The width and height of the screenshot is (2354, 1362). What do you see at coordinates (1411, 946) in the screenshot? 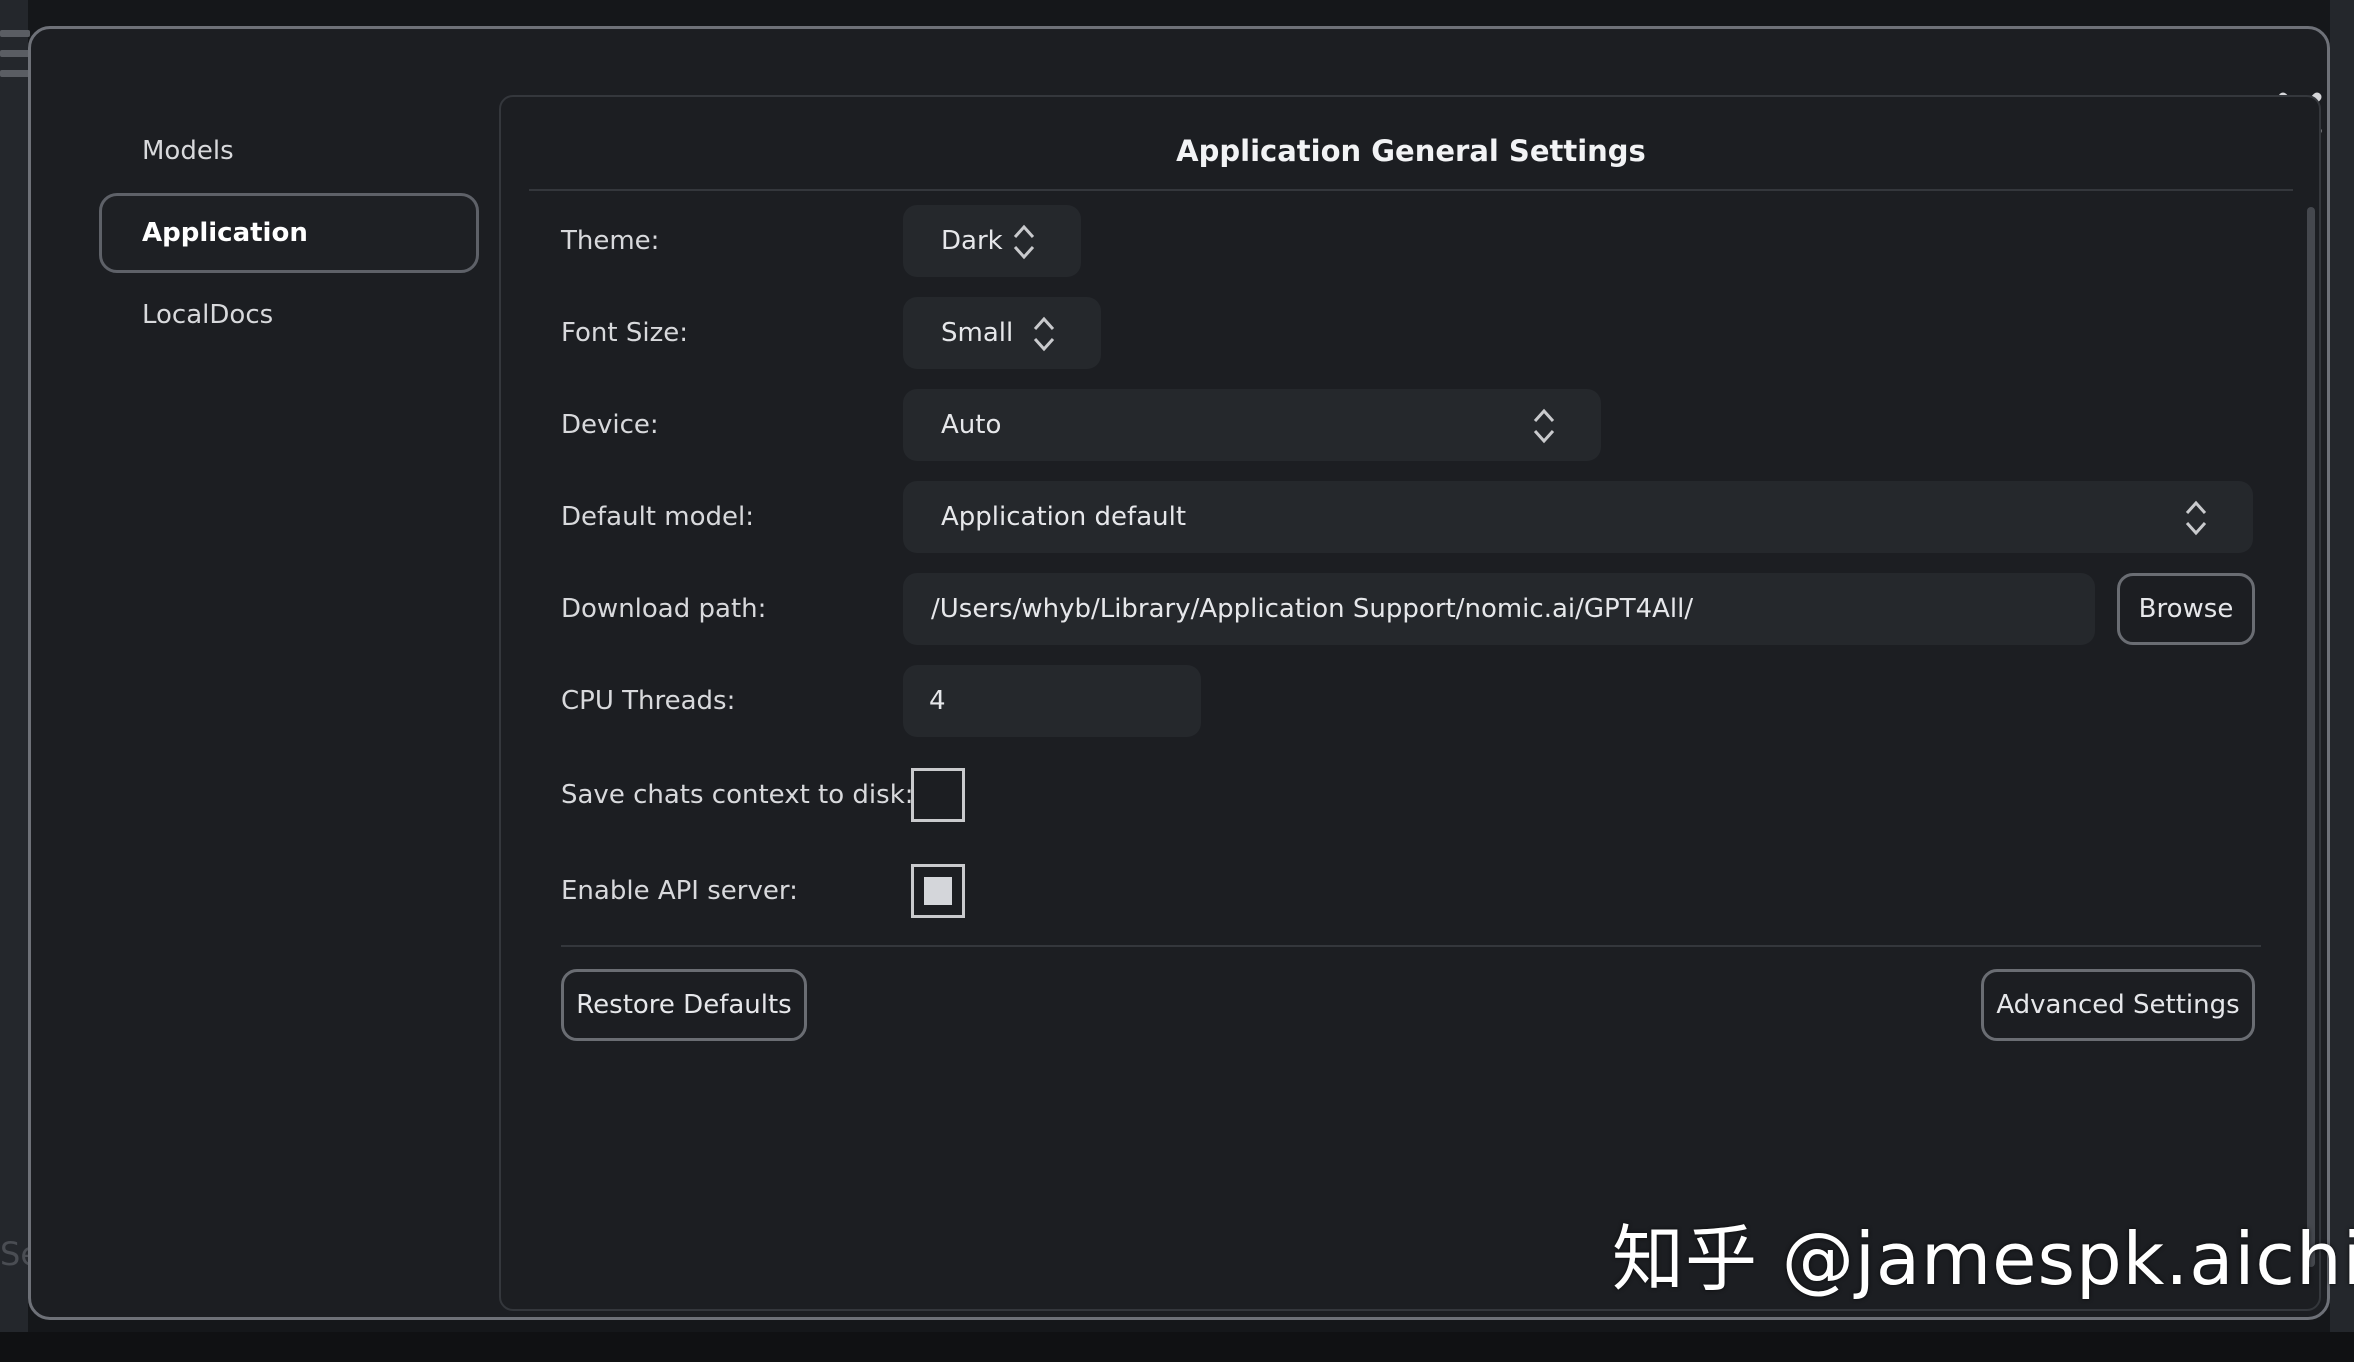
I see `section-divider` at bounding box center [1411, 946].